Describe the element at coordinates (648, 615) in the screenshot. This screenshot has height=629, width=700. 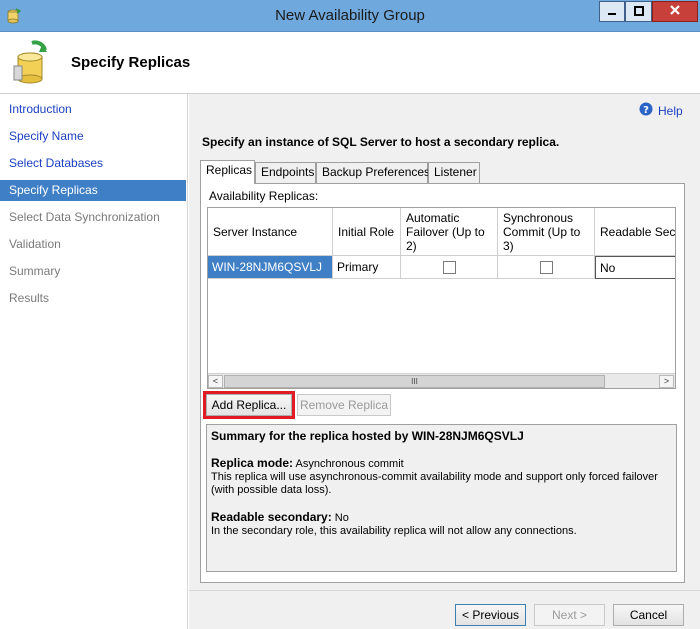
I see `cancel-button: Cancel` at that location.